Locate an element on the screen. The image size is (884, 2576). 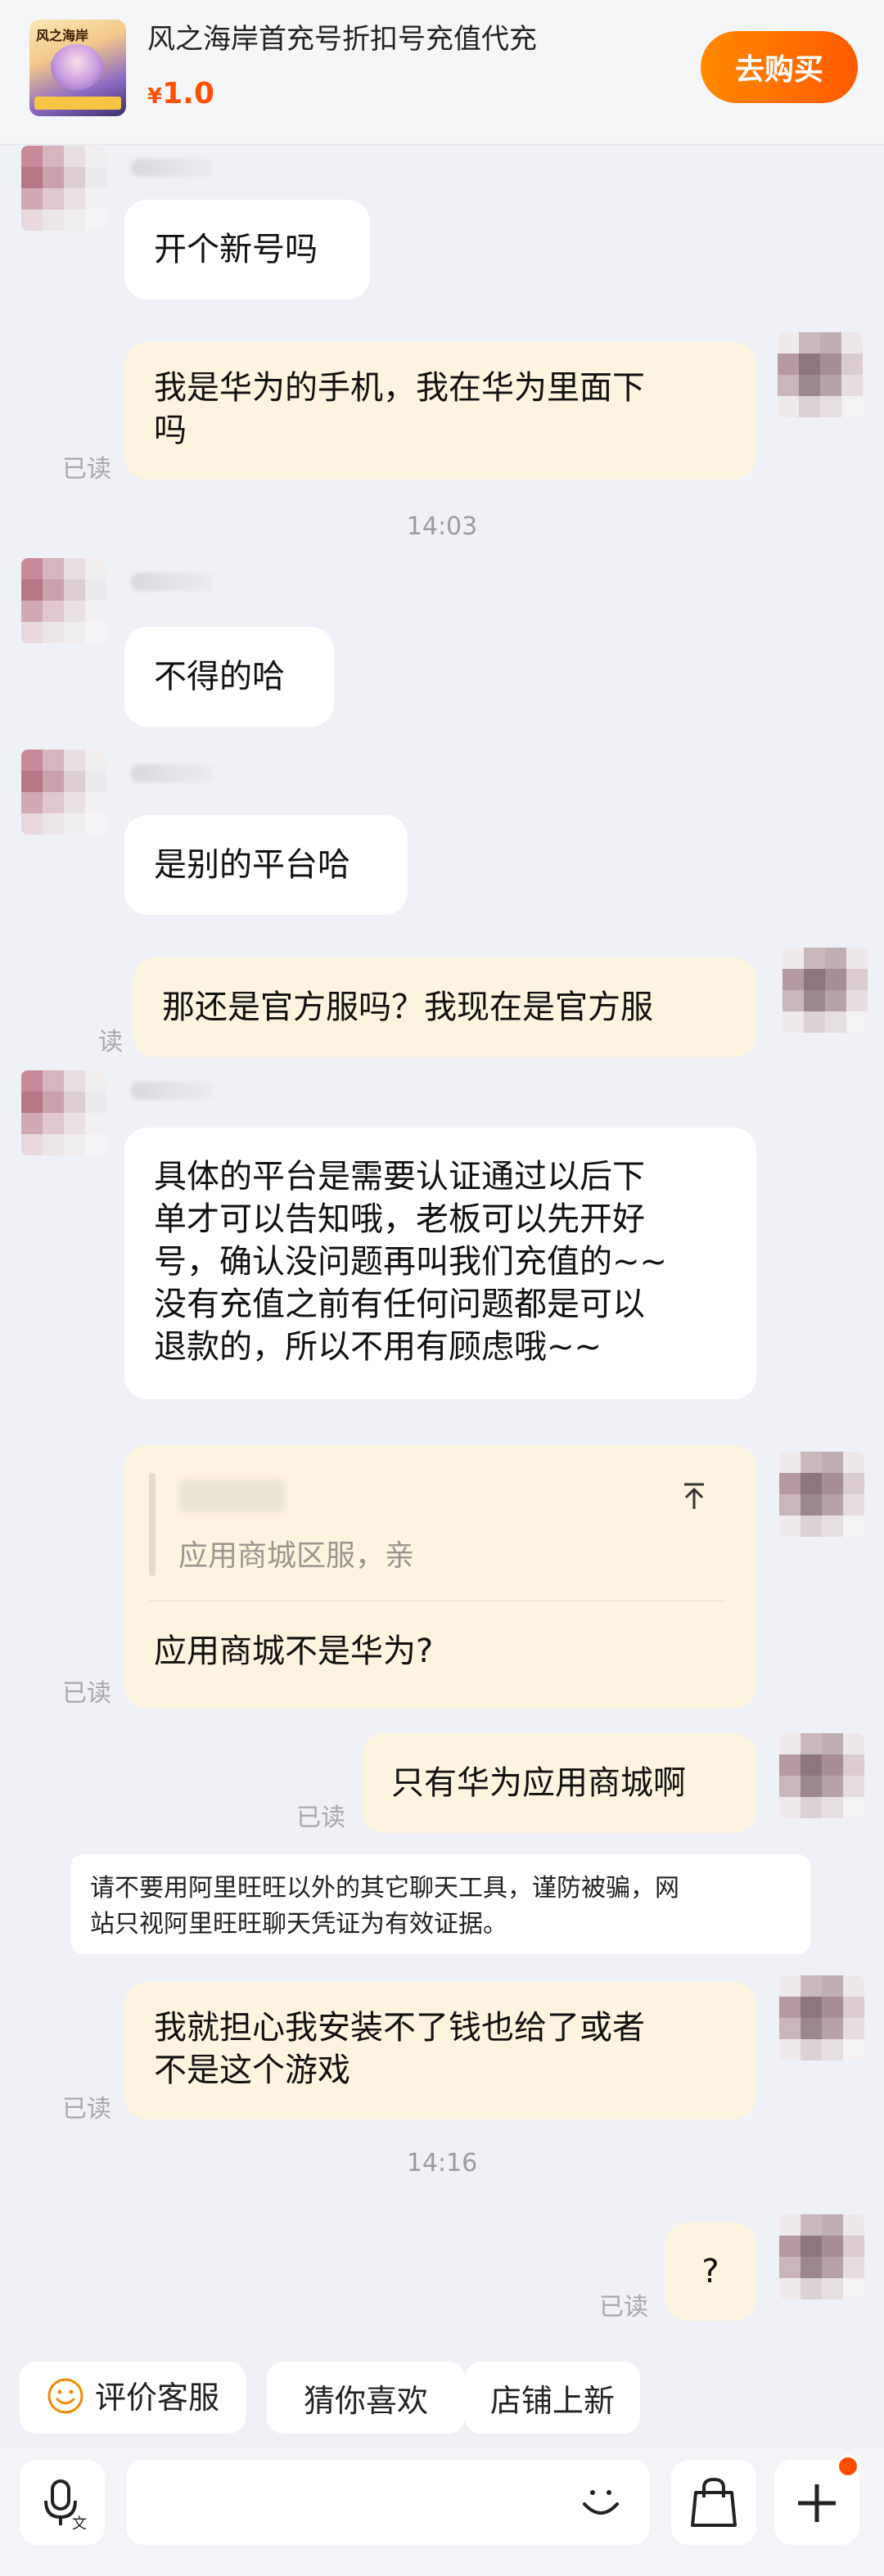
shopping-bag-button is located at coordinates (714, 2502).